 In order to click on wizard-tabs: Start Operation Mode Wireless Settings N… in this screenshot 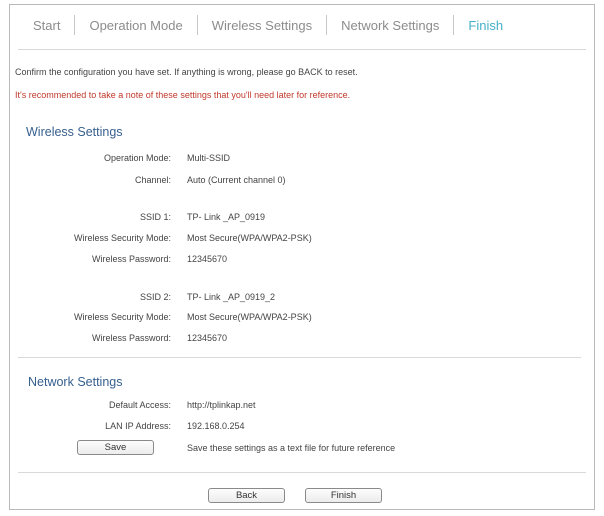, I will do `click(268, 25)`.